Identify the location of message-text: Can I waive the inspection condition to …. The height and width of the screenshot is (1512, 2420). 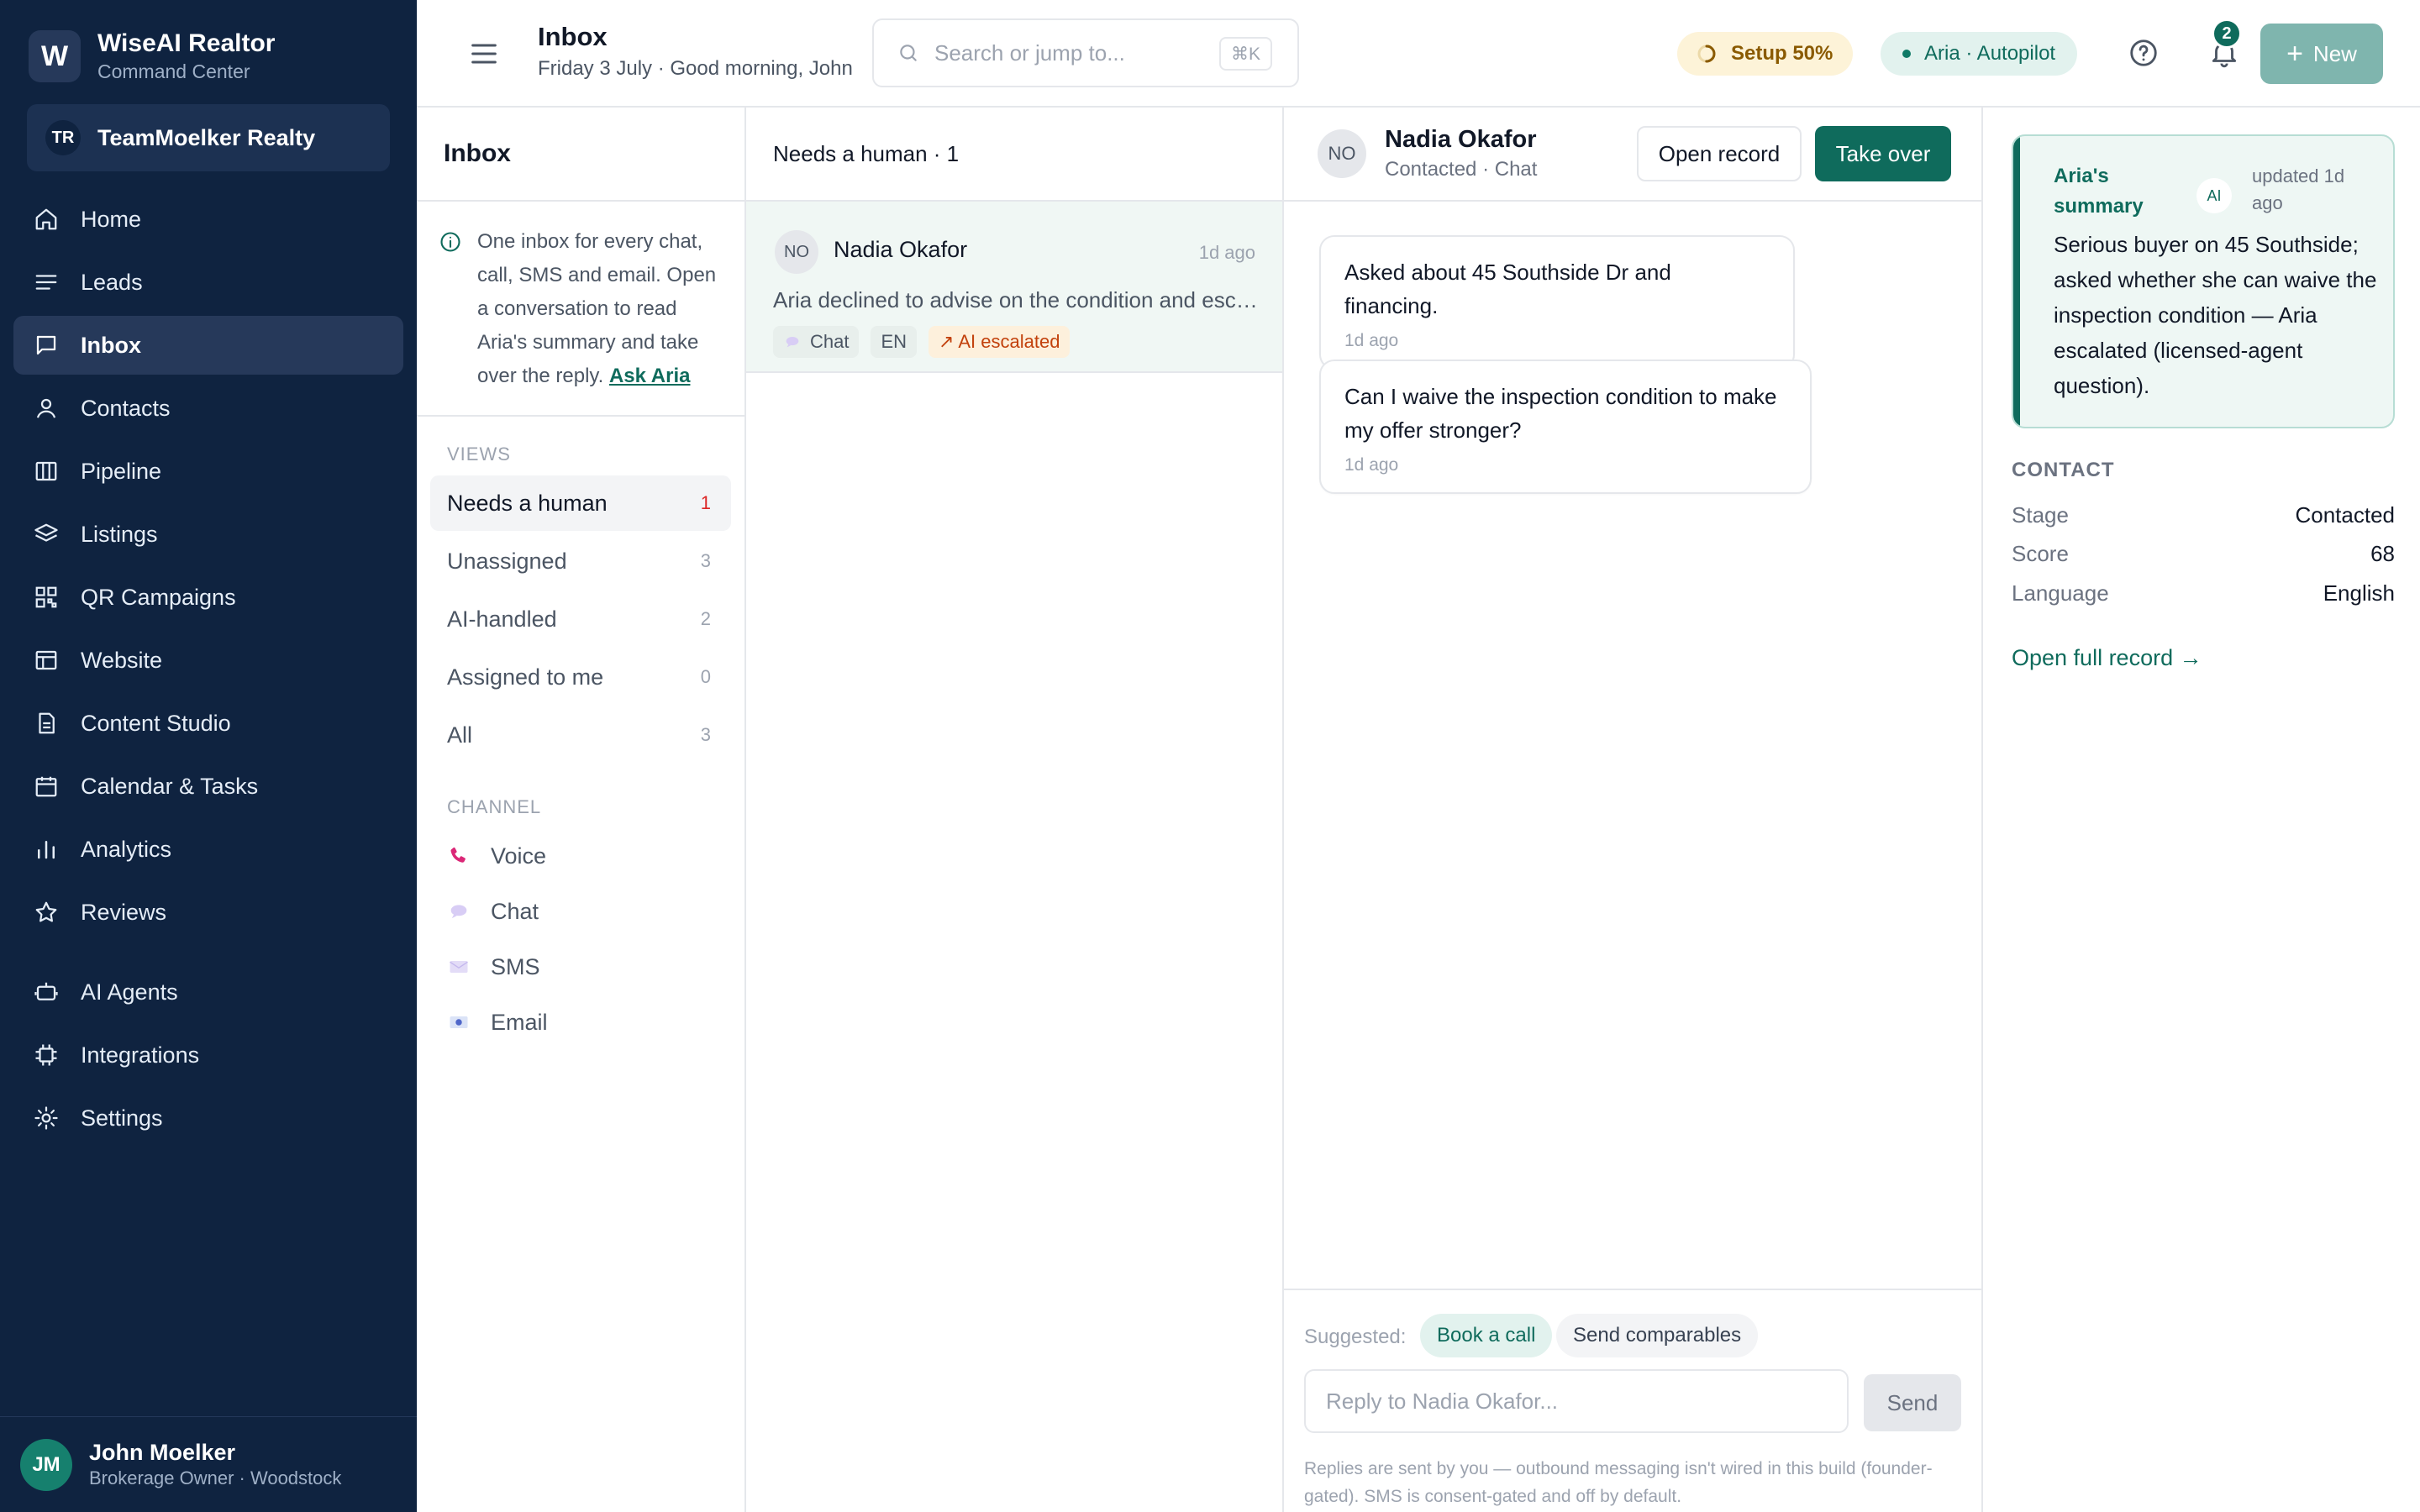
(1560, 413).